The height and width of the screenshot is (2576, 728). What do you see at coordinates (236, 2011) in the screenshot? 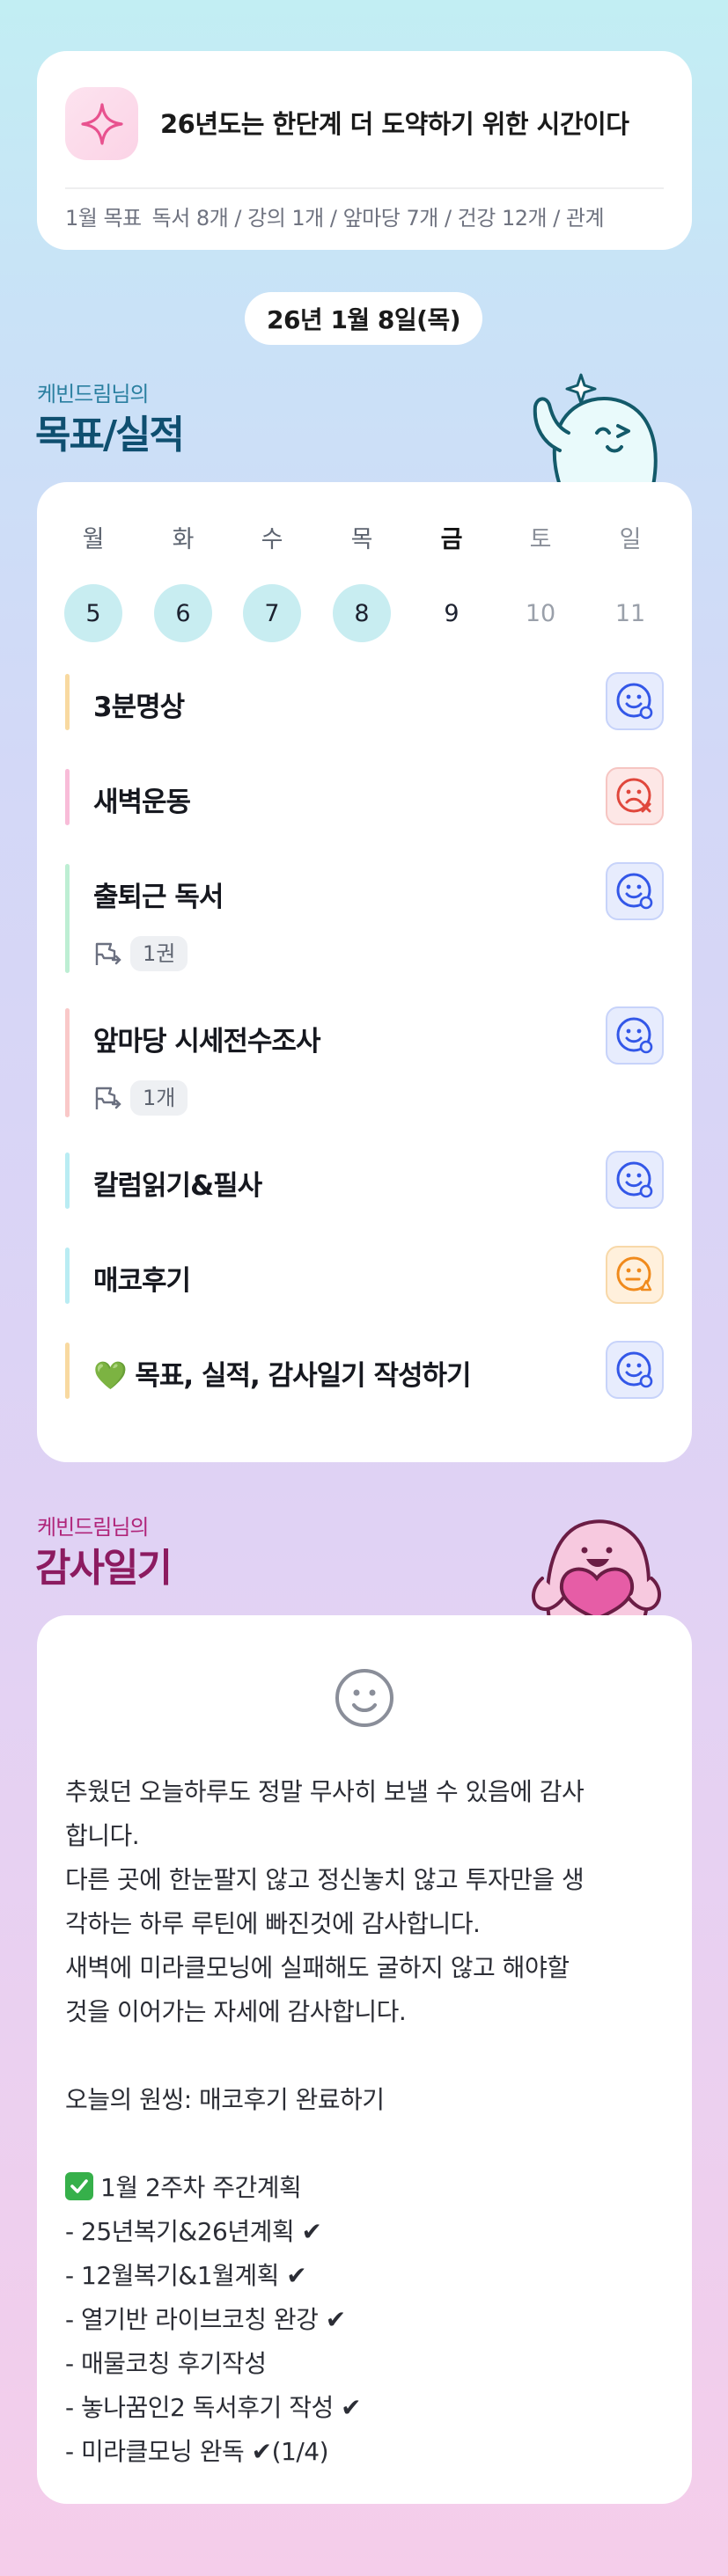
I see `gratitude-line: 것을 이어가는 자세에 감사합니다.` at bounding box center [236, 2011].